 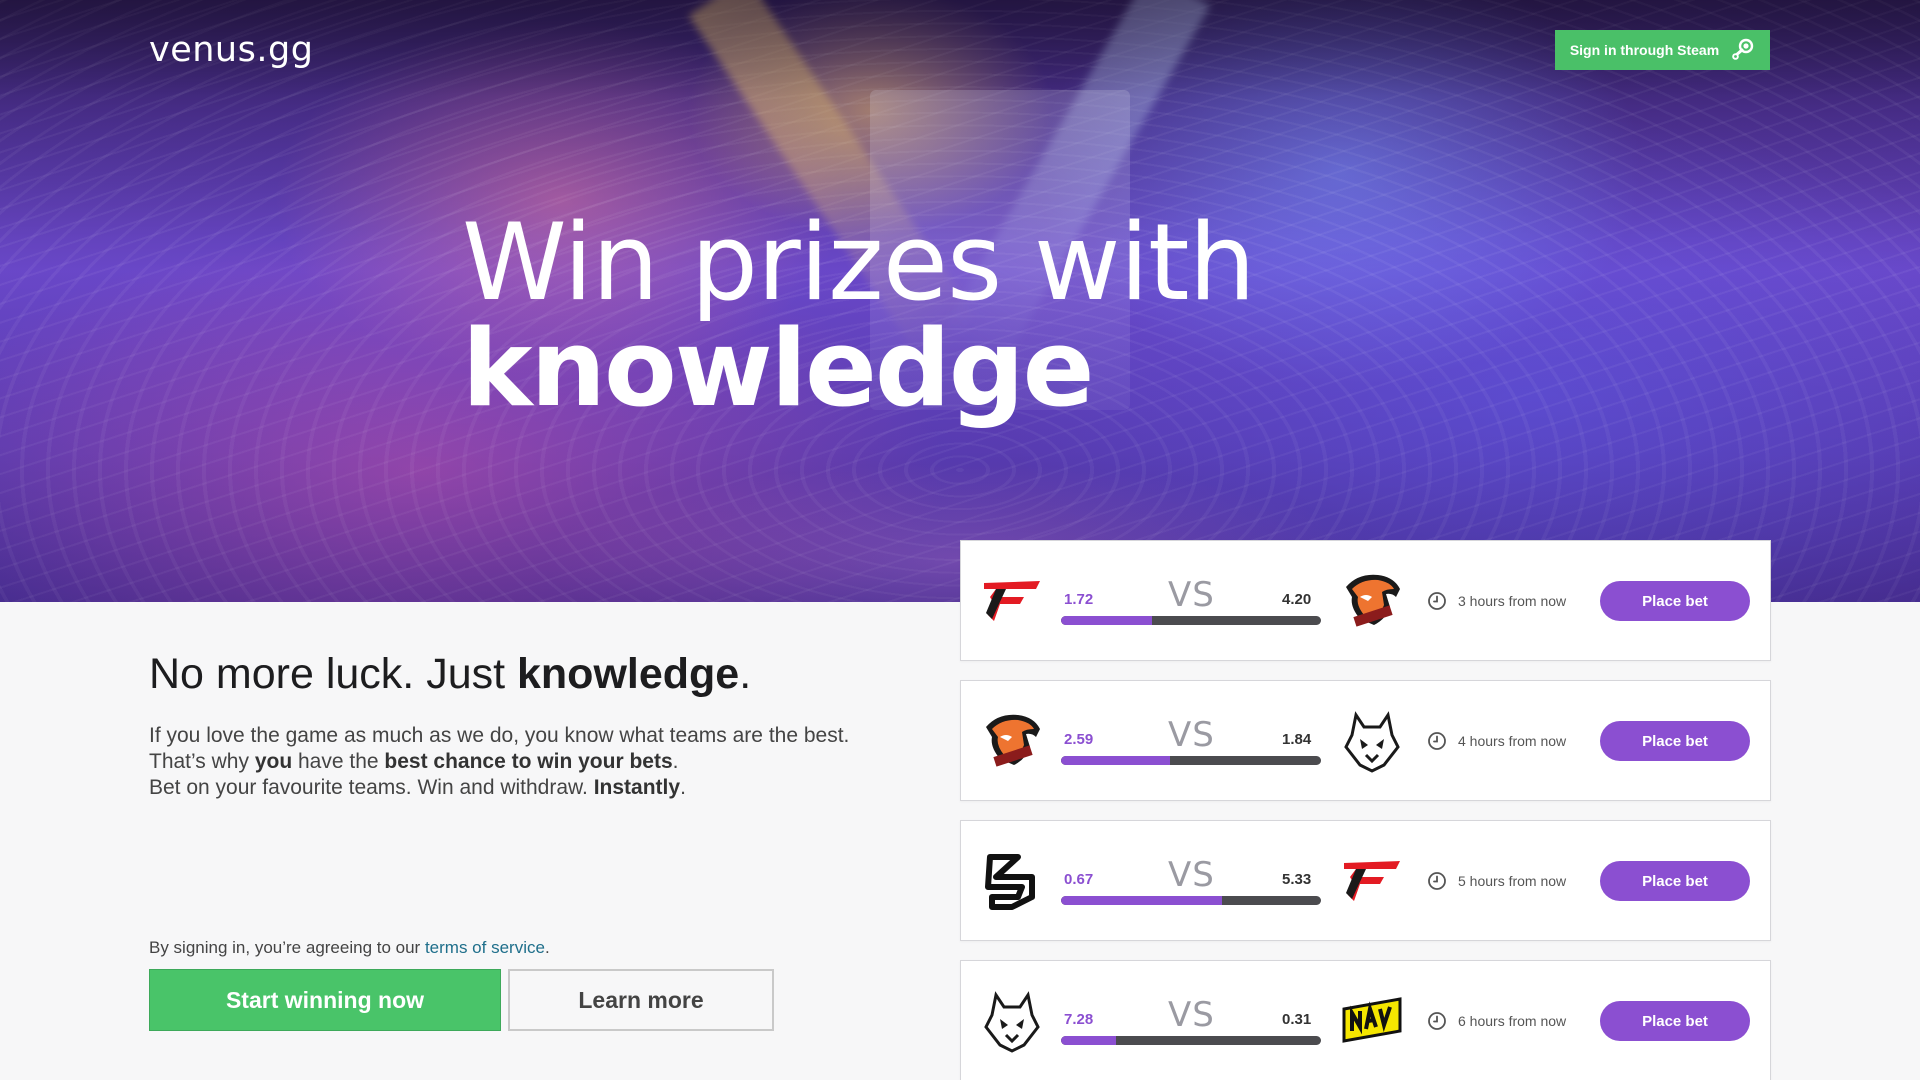 What do you see at coordinates (287, 947) in the screenshot?
I see `terms-prefix: By signing in, you’re agreeing to our` at bounding box center [287, 947].